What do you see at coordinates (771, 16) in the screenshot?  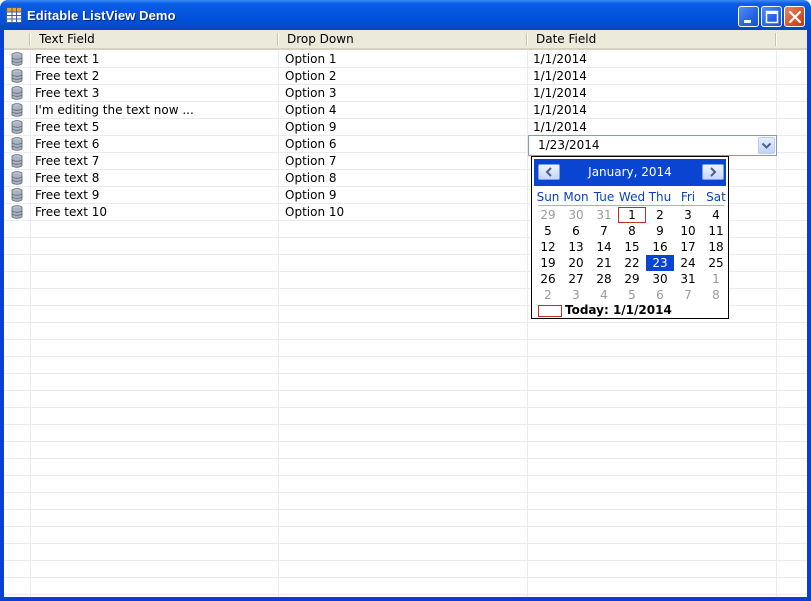 I see `maximize-button` at bounding box center [771, 16].